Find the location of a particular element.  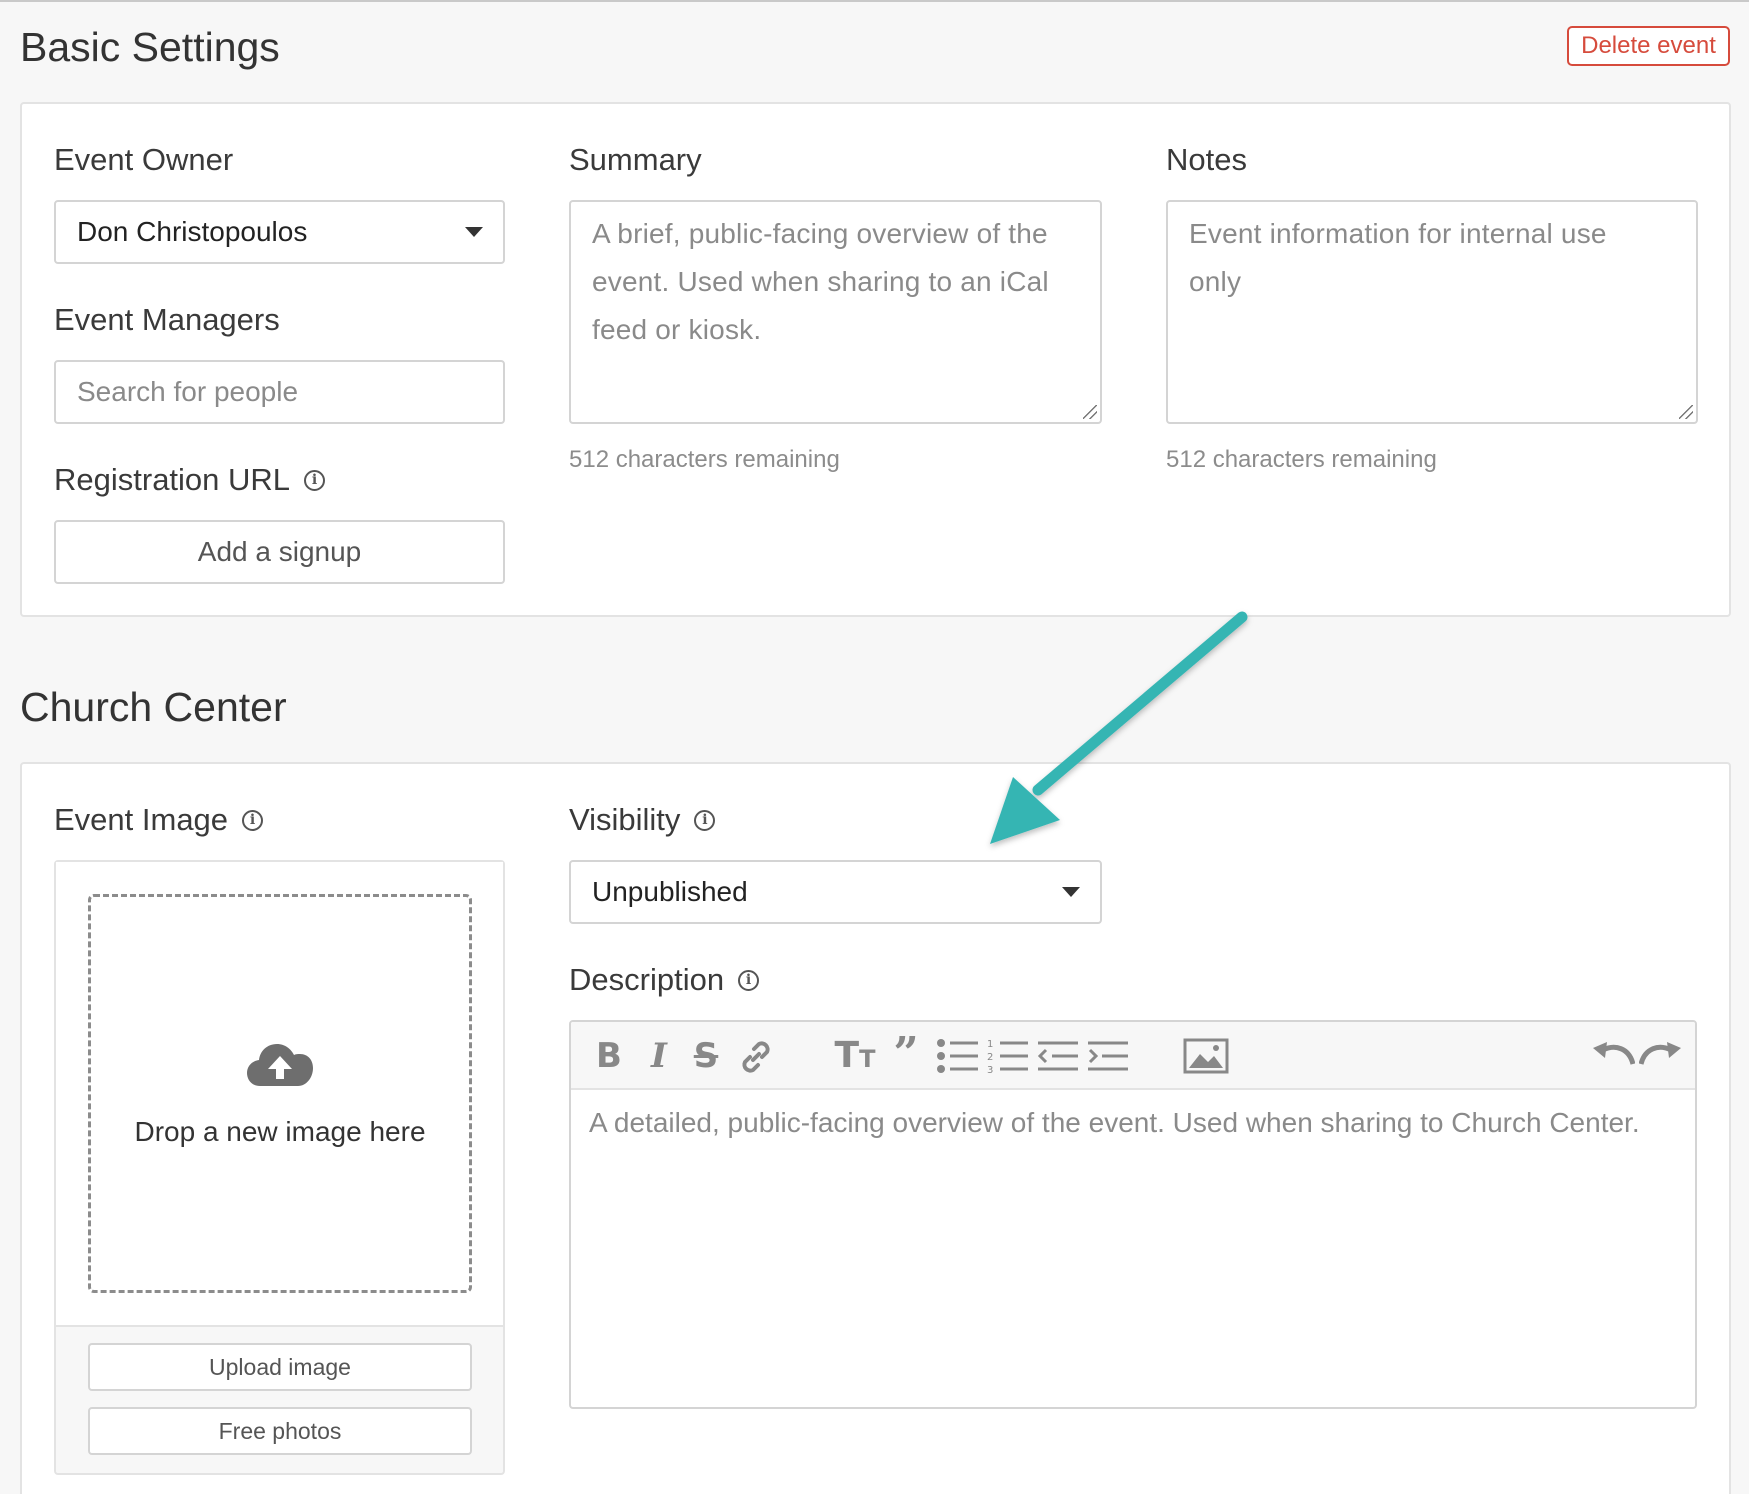

undo-icon is located at coordinates (1613, 1056).